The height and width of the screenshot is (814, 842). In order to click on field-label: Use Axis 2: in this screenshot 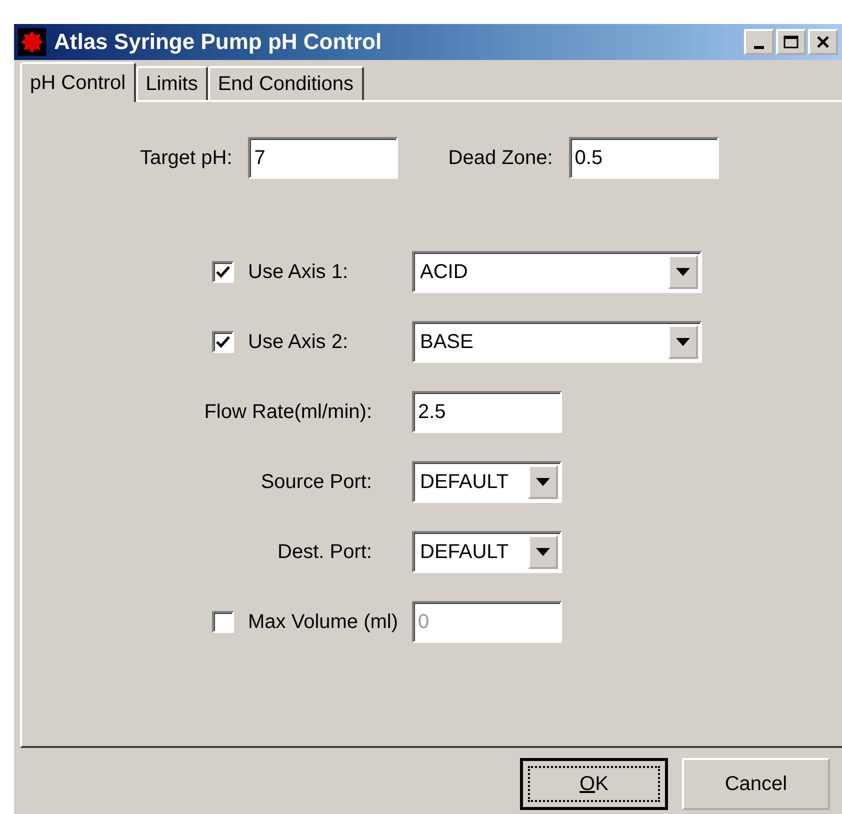, I will do `click(298, 342)`.